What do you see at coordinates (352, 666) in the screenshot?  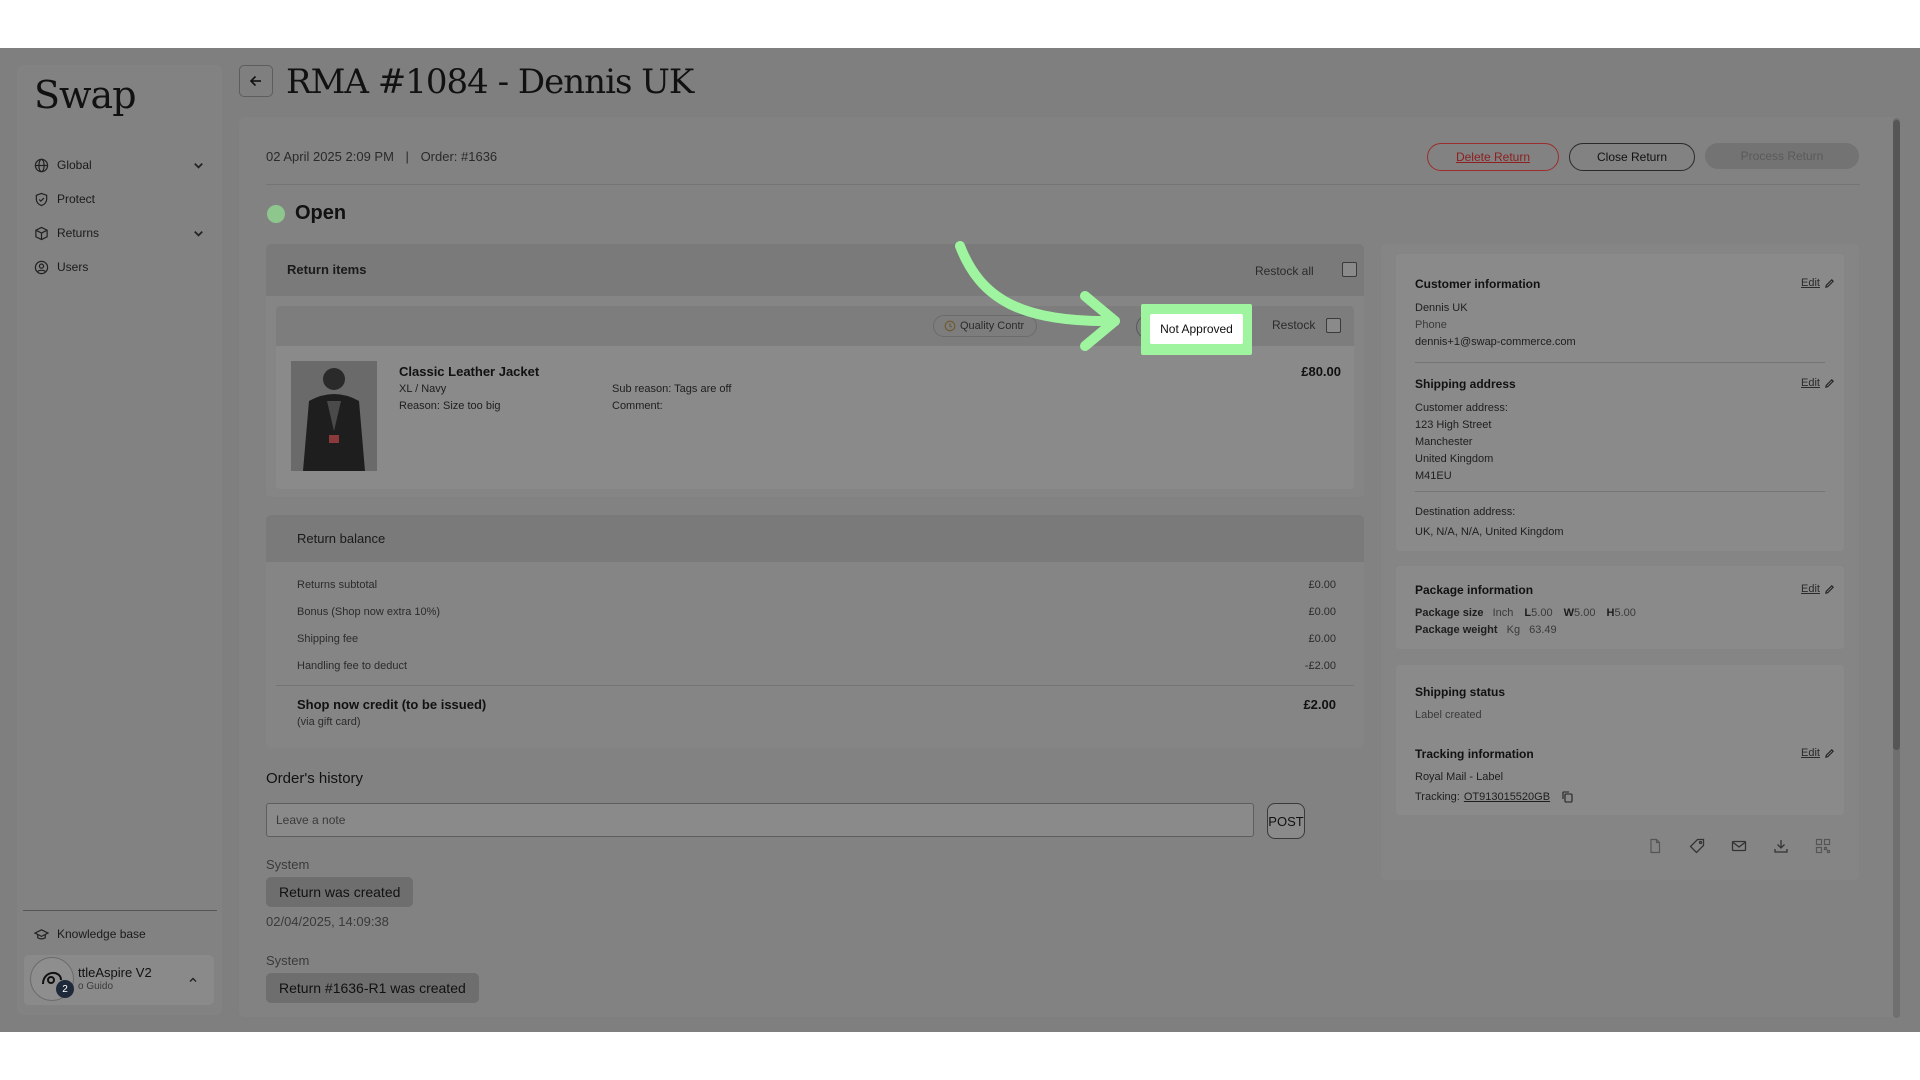 I see `balance-row-label: Handling fee to deduct` at bounding box center [352, 666].